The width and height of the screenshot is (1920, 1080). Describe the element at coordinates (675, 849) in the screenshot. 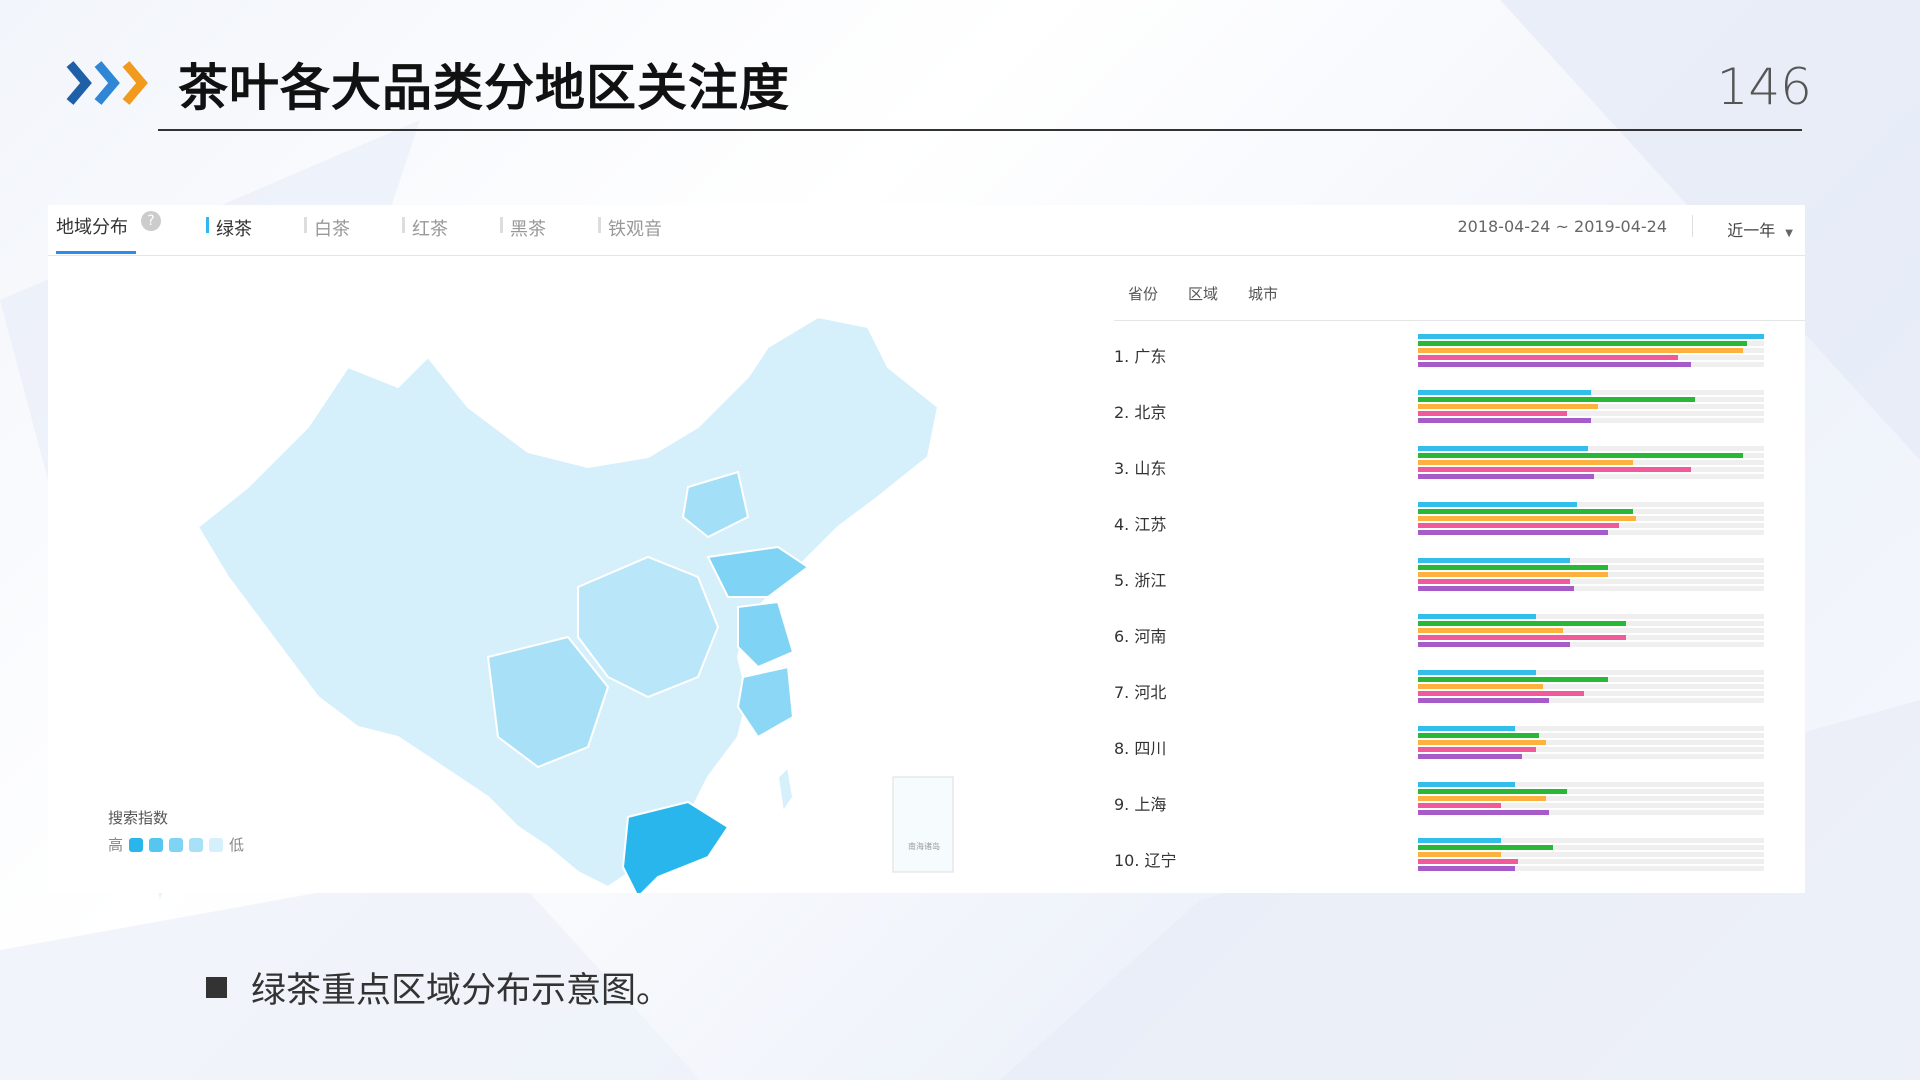

I see `map-region-guangdong` at that location.